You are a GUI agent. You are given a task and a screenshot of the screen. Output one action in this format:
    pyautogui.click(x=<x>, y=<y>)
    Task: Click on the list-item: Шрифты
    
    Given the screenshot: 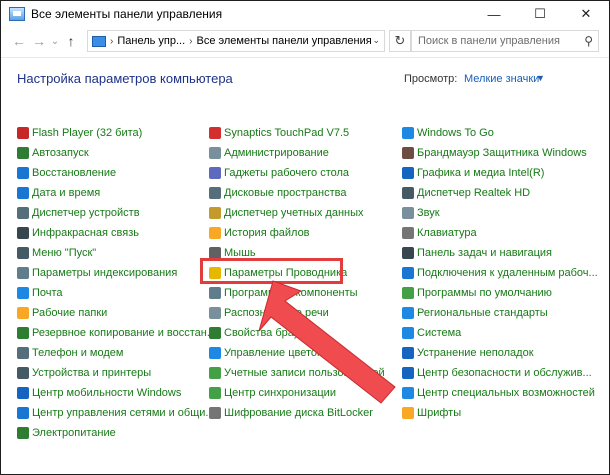 What is the action you would take?
    pyautogui.click(x=500, y=413)
    